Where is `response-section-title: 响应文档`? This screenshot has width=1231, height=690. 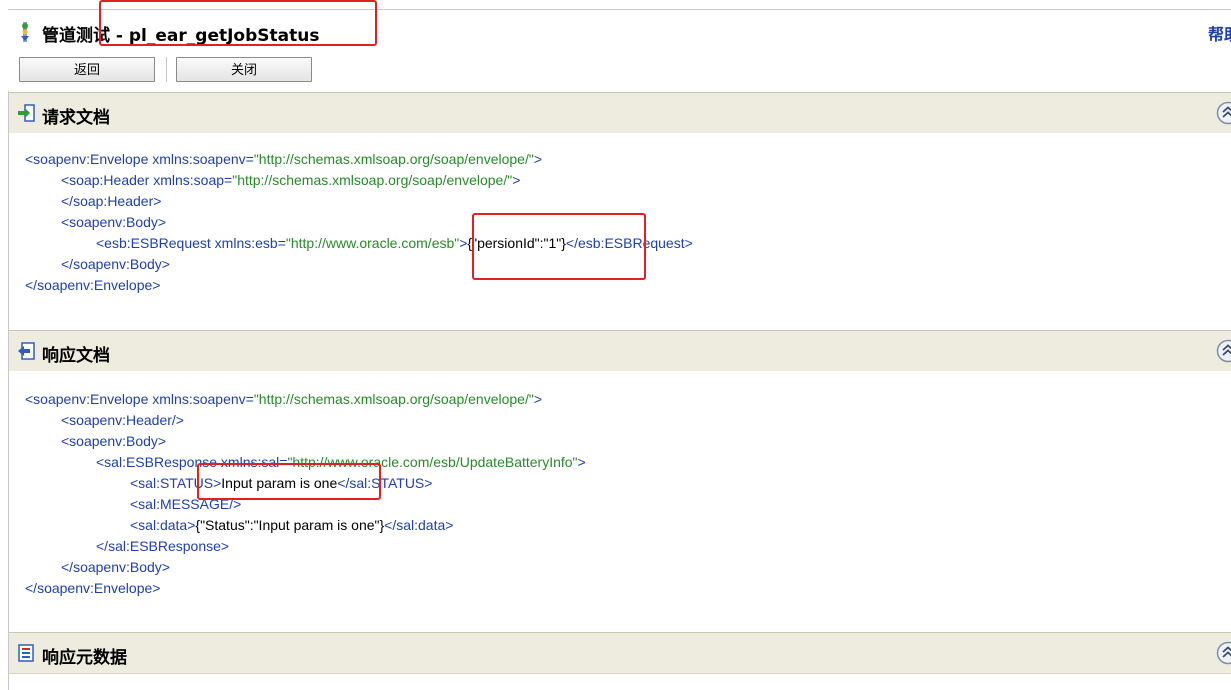 response-section-title: 响应文档 is located at coordinates (76, 353).